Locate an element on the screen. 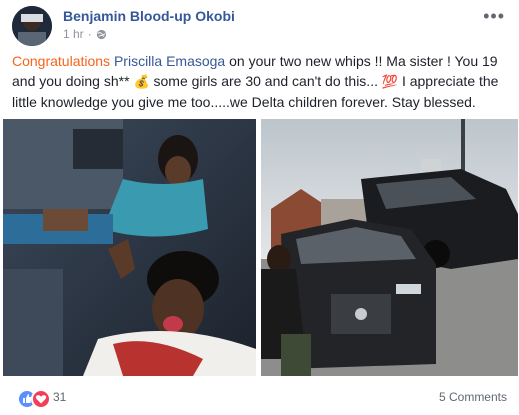  more-icon: ••• is located at coordinates (494, 16).